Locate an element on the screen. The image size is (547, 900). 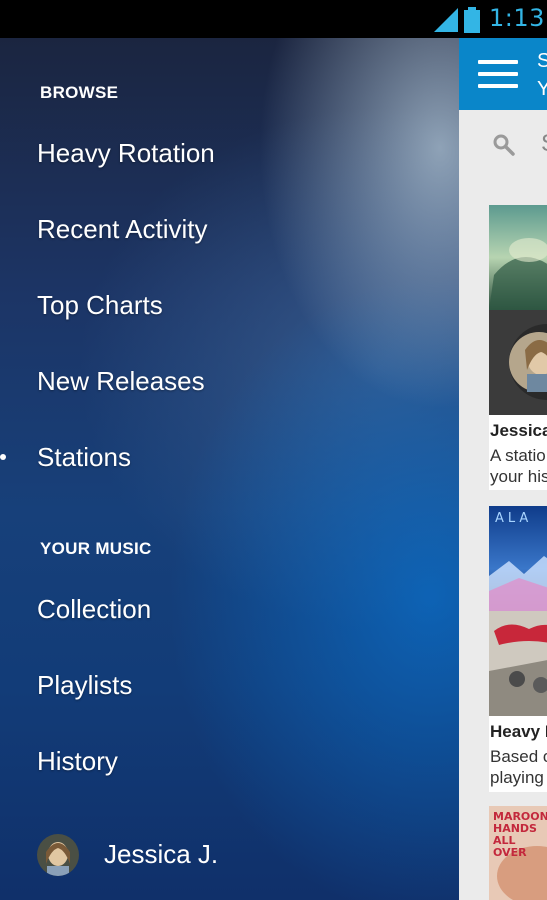
nav-item-recent-activity: Recent Activity is located at coordinates (122, 229).